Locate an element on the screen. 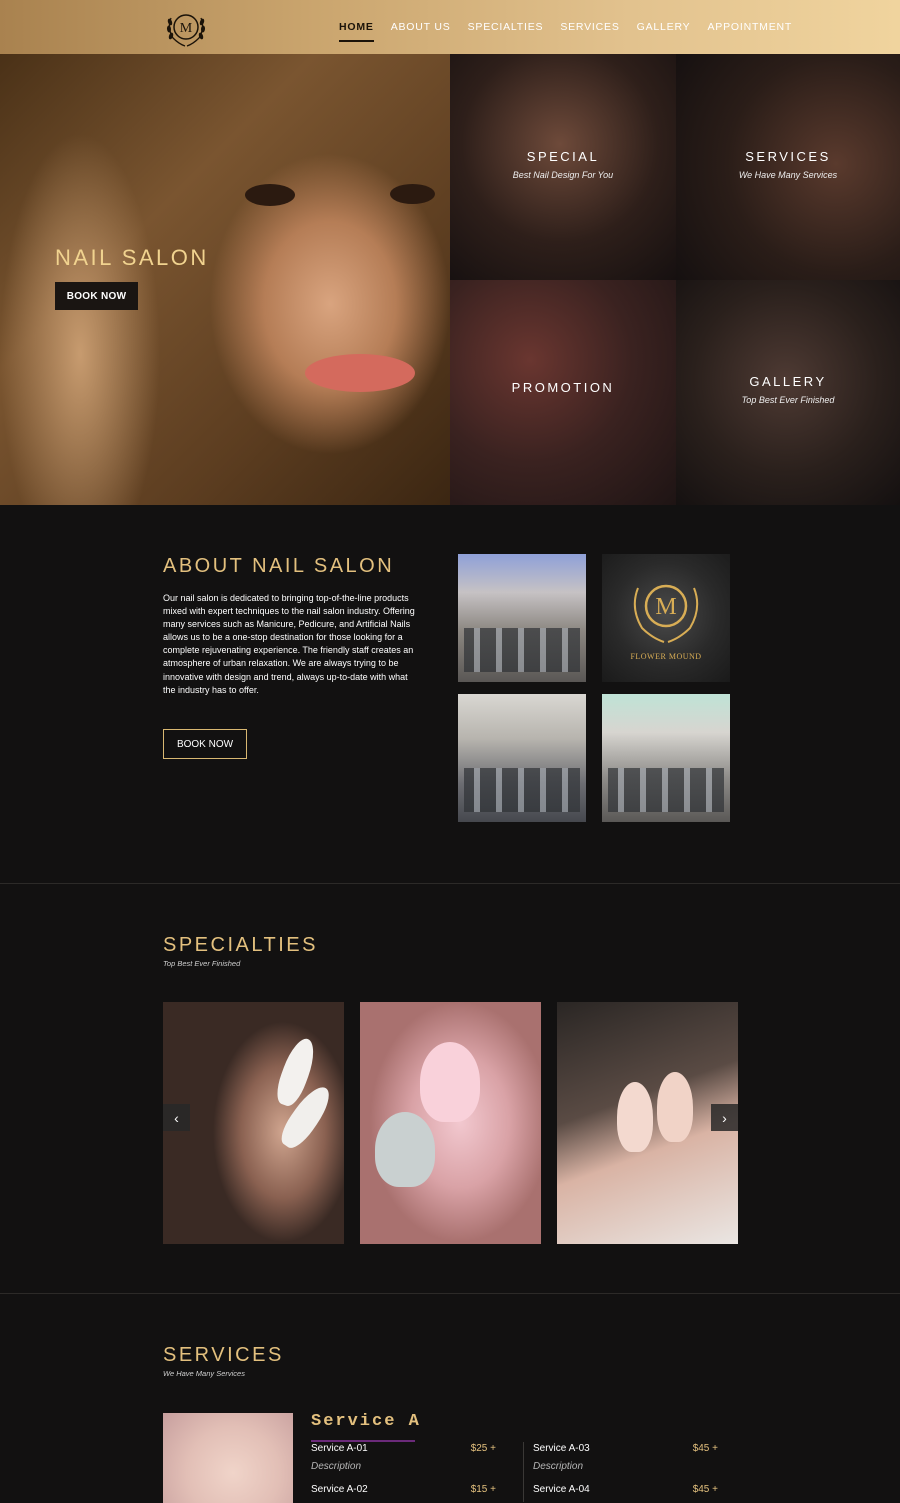 Image resolution: width=900 pixels, height=1503 pixels. nav-gallery: GALLERY is located at coordinates (664, 27).